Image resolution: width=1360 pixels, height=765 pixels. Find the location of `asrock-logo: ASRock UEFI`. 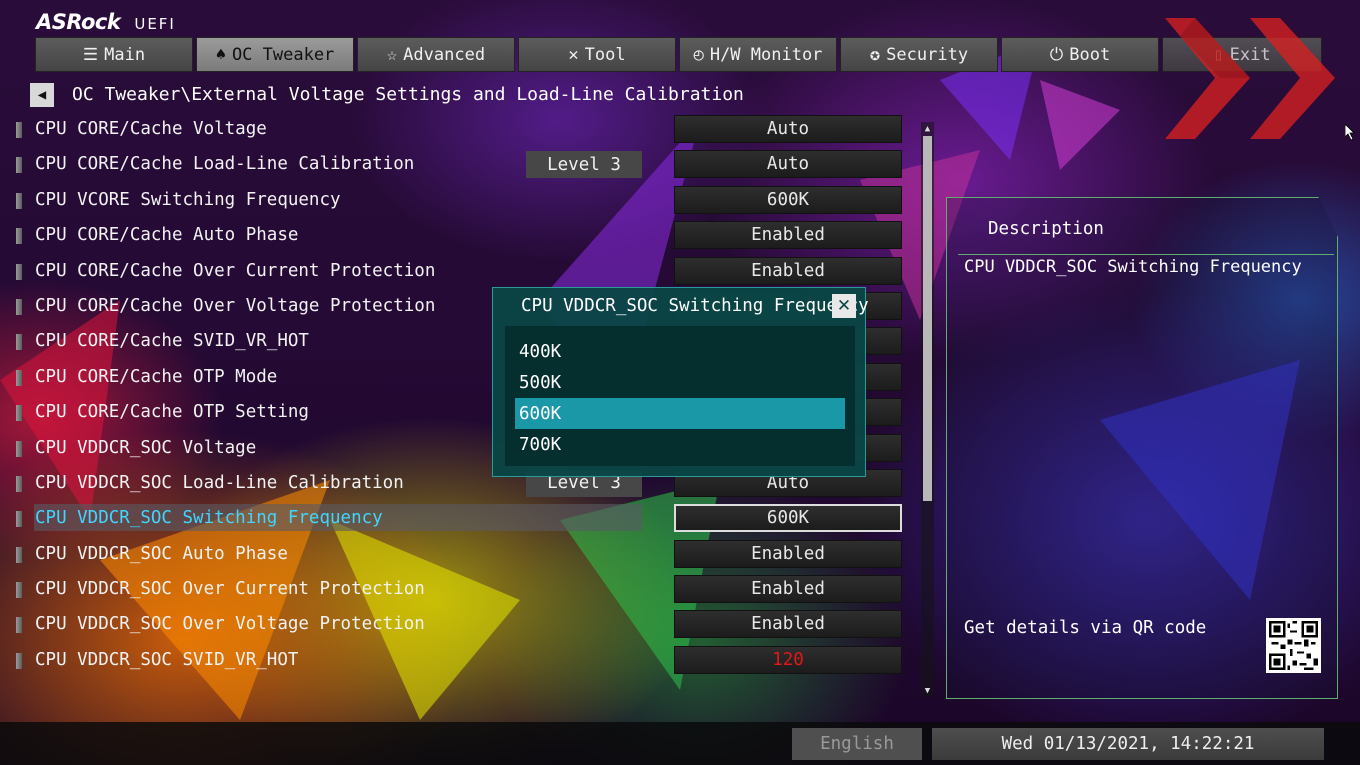

asrock-logo: ASRock UEFI is located at coordinates (106, 22).